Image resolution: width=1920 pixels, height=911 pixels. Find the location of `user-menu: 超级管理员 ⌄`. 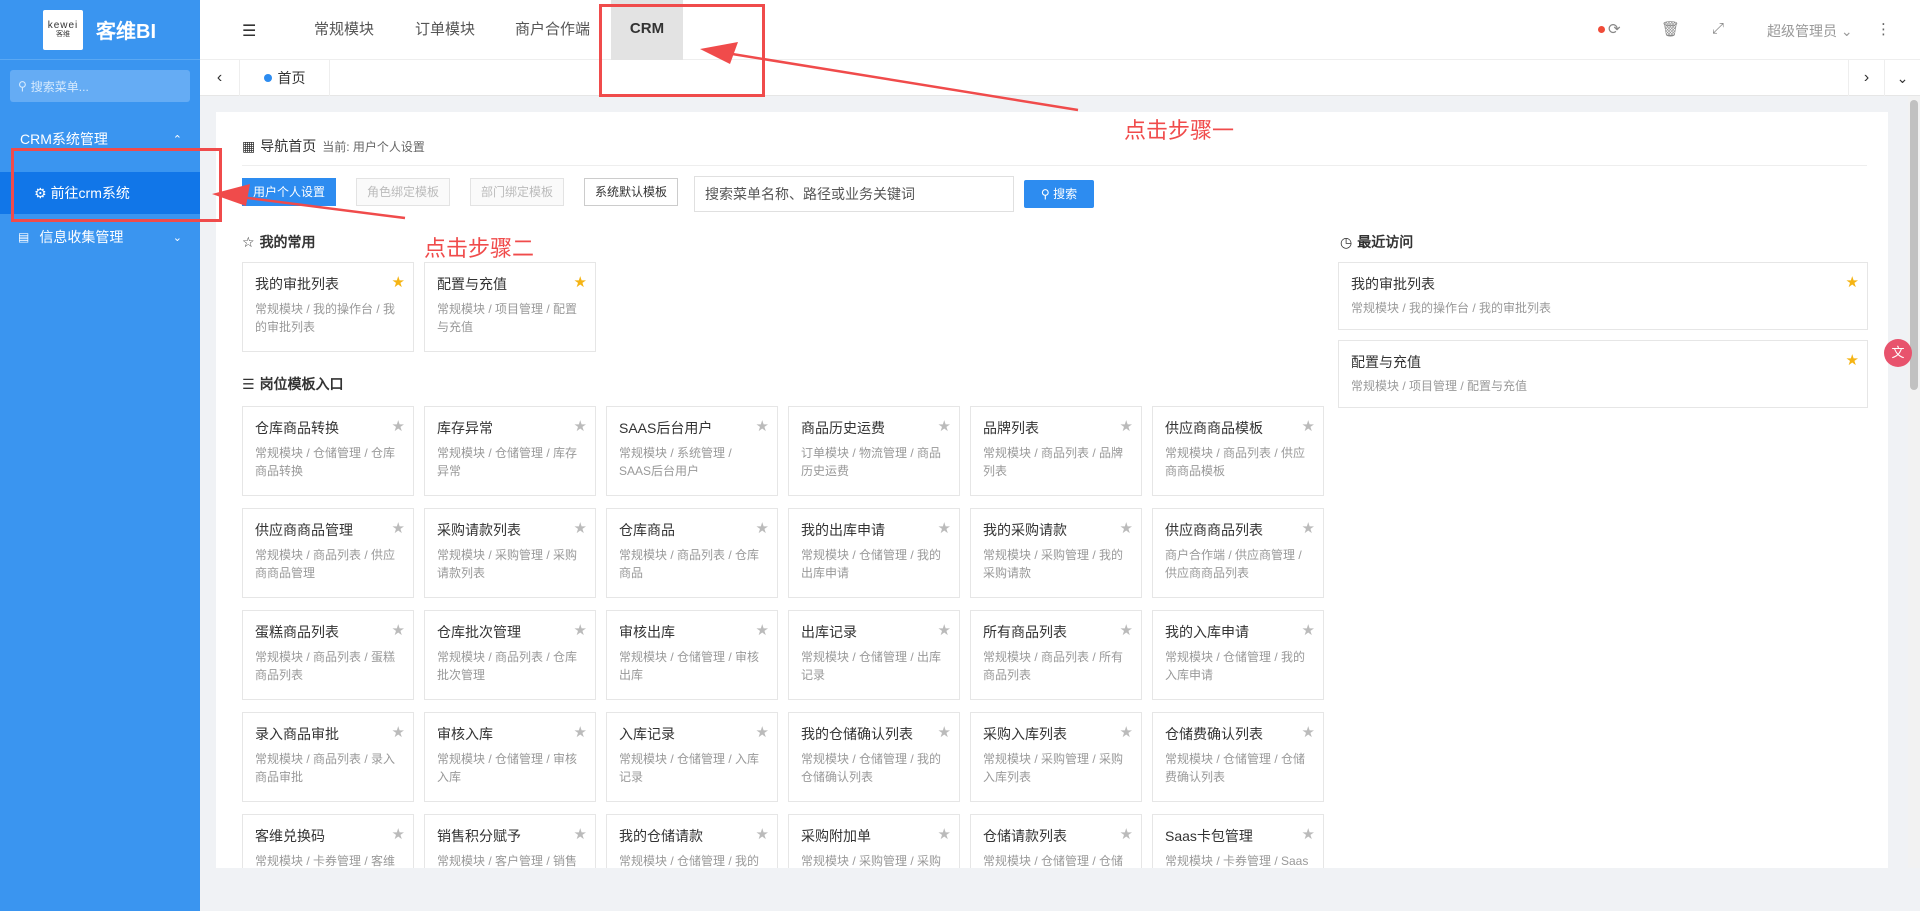

user-menu: 超级管理员 ⌄ is located at coordinates (1810, 31).